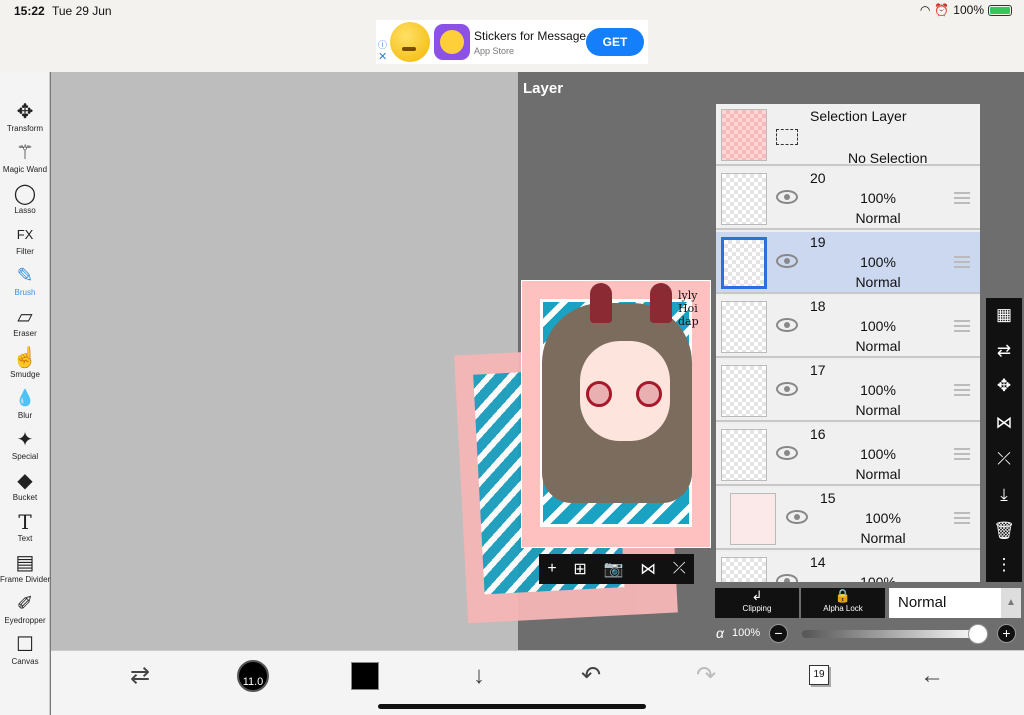  Describe the element at coordinates (1004, 315) in the screenshot. I see `checker-fill-icon: ▦` at that location.